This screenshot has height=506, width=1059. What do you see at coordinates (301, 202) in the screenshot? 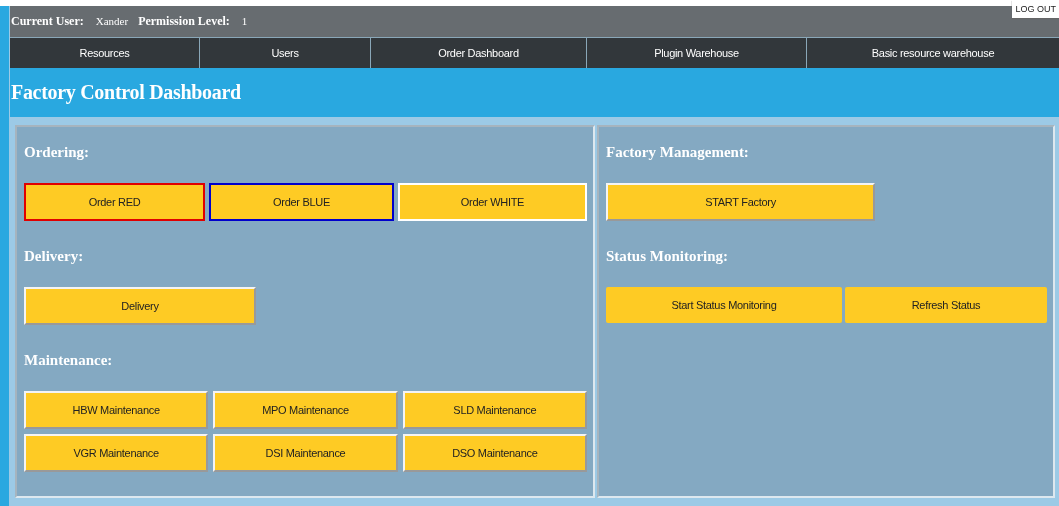
I see `order-button: Order BLUE` at bounding box center [301, 202].